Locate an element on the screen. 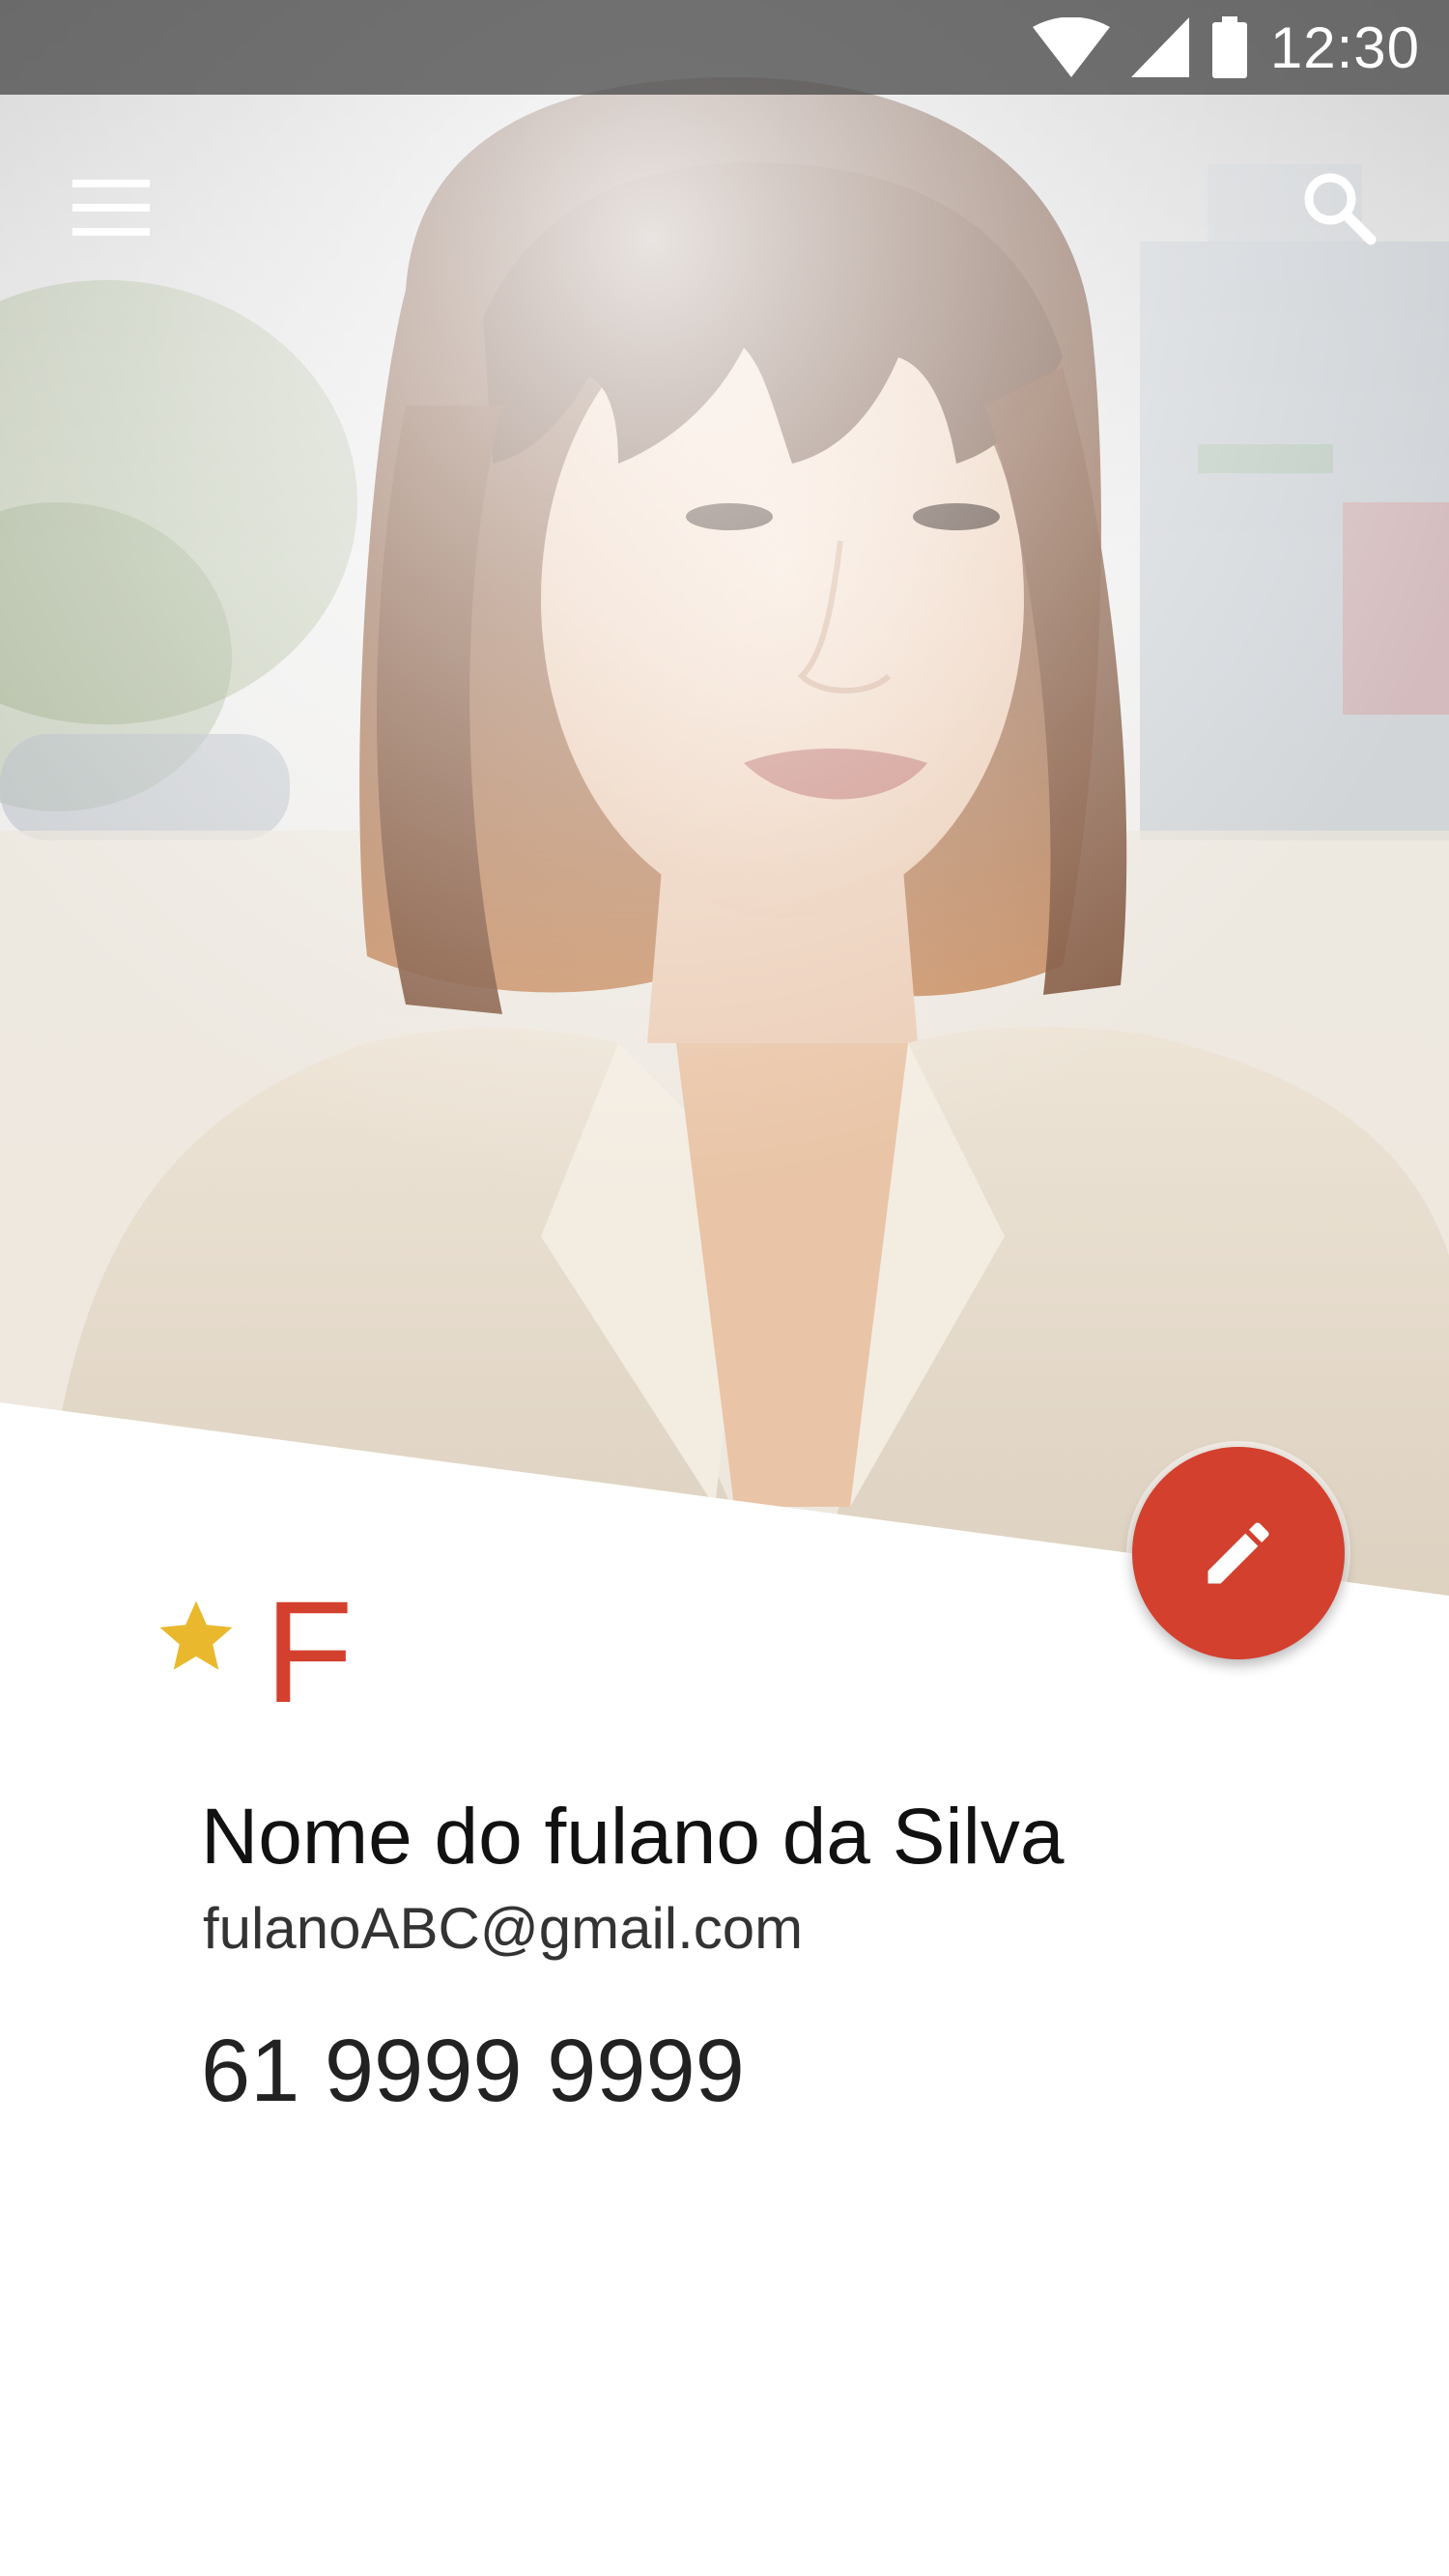 This screenshot has width=1449, height=2576. contact-email: fulanoABC@gmail.com is located at coordinates (503, 1928).